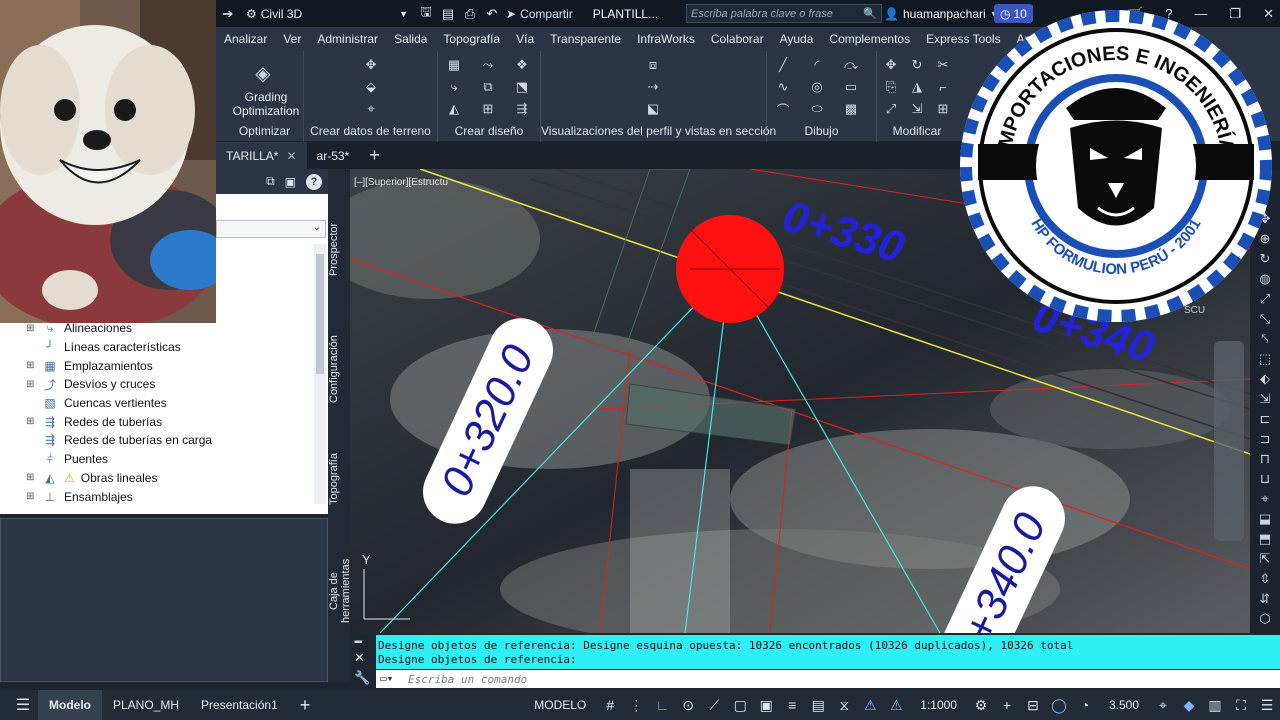 This screenshot has height=720, width=1280. Describe the element at coordinates (1265, 359) in the screenshot. I see `tool-icon-4: ⬚` at that location.